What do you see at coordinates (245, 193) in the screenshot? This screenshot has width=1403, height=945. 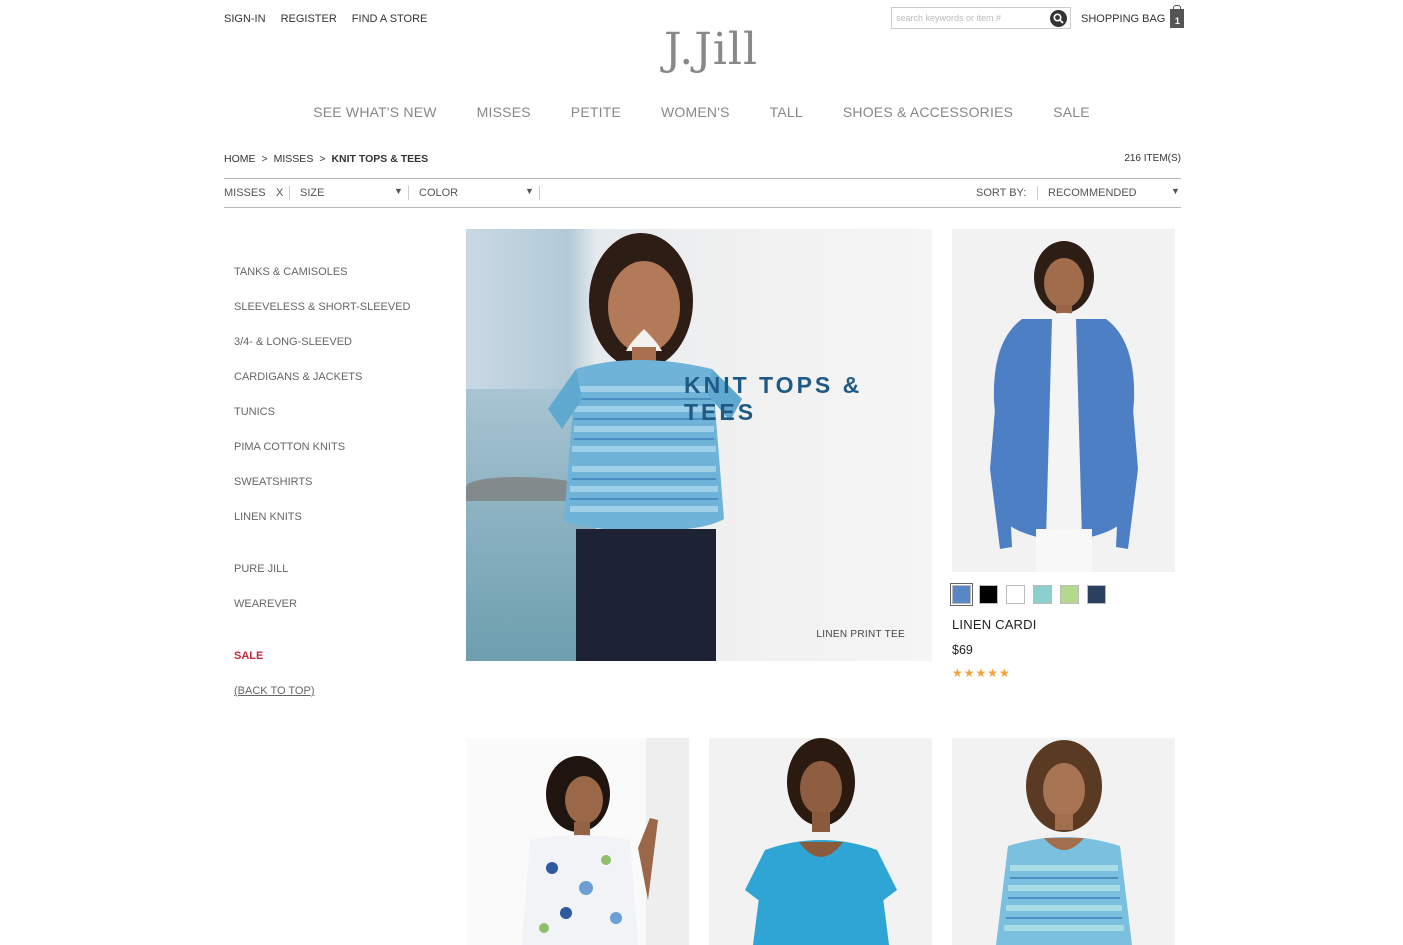 I see `filter-misses-tag: MISSES` at bounding box center [245, 193].